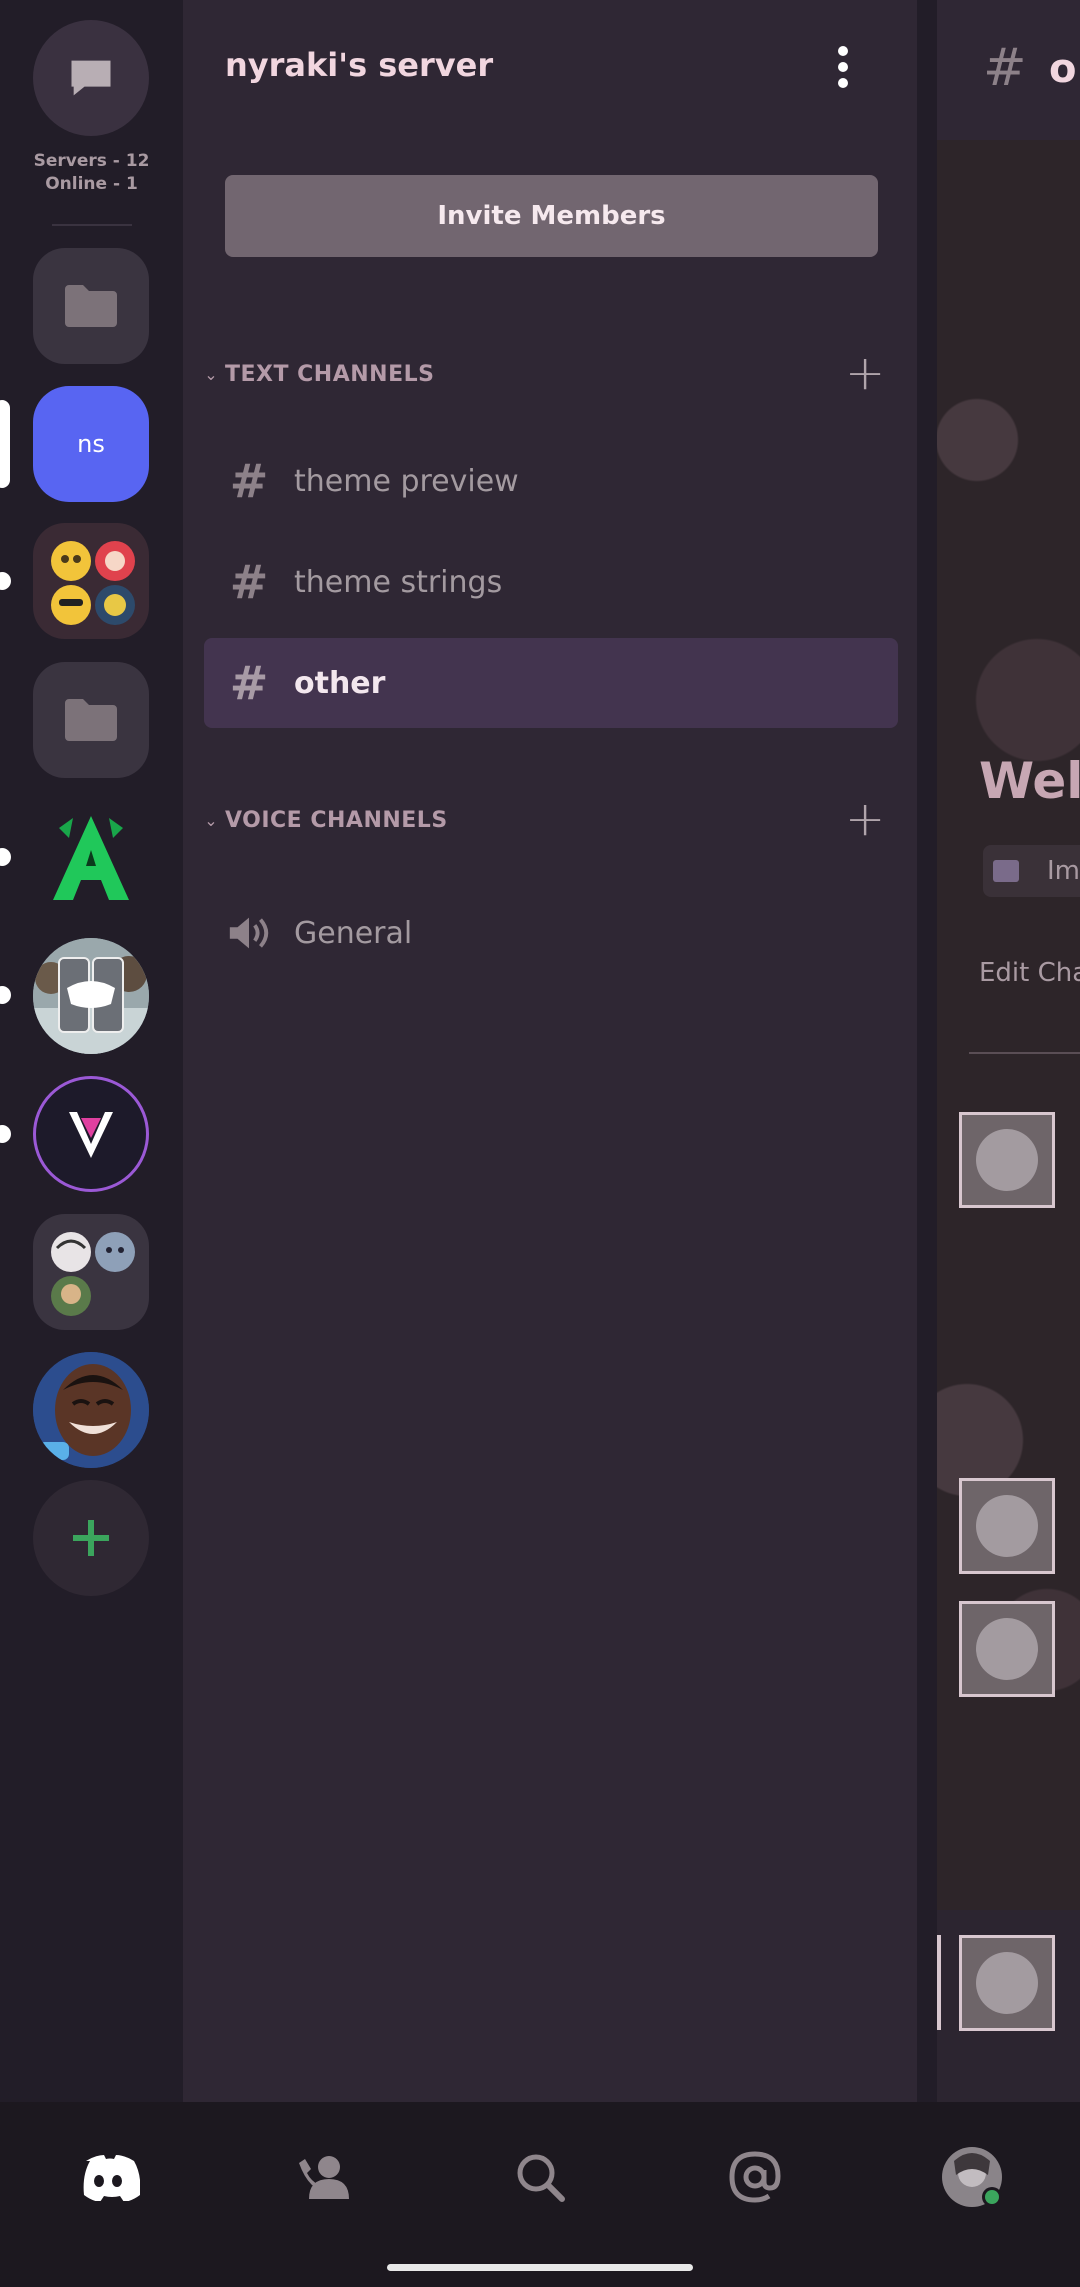  I want to click on channel-theme-preview: # theme preview, so click(551, 481).